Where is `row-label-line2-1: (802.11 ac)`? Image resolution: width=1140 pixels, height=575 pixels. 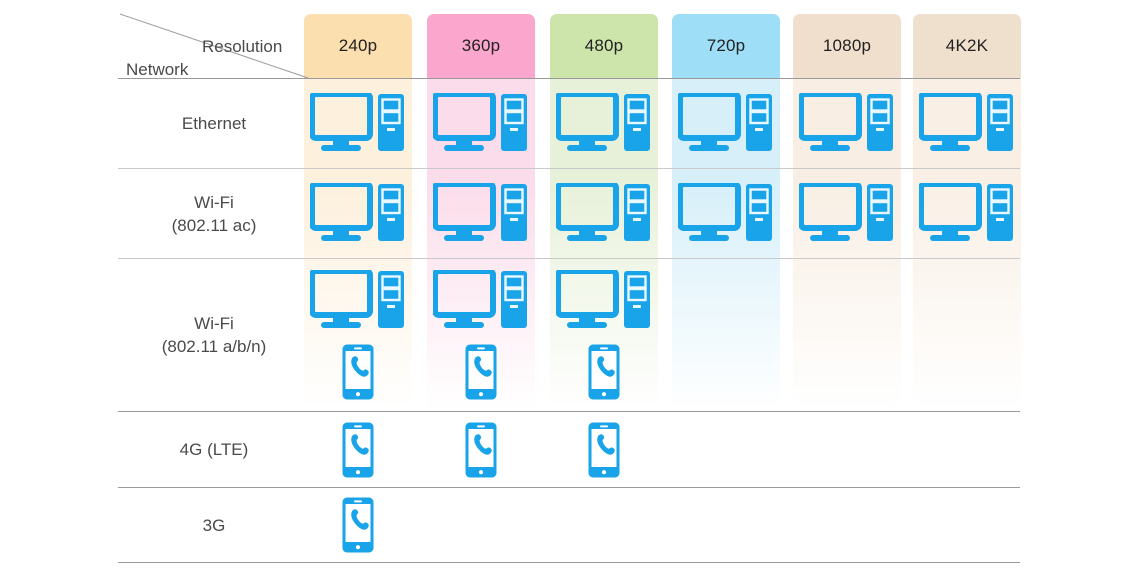
row-label-line2-1: (802.11 ac) is located at coordinates (214, 225).